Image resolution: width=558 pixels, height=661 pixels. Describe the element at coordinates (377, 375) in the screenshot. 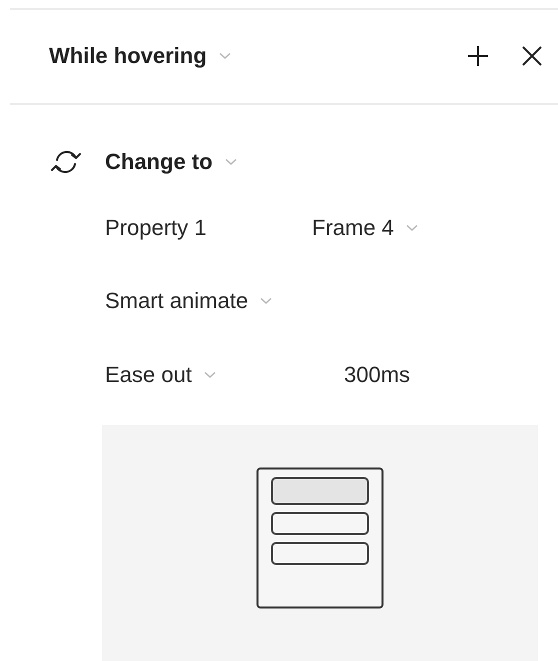

I see `duration-value: 300ms` at that location.